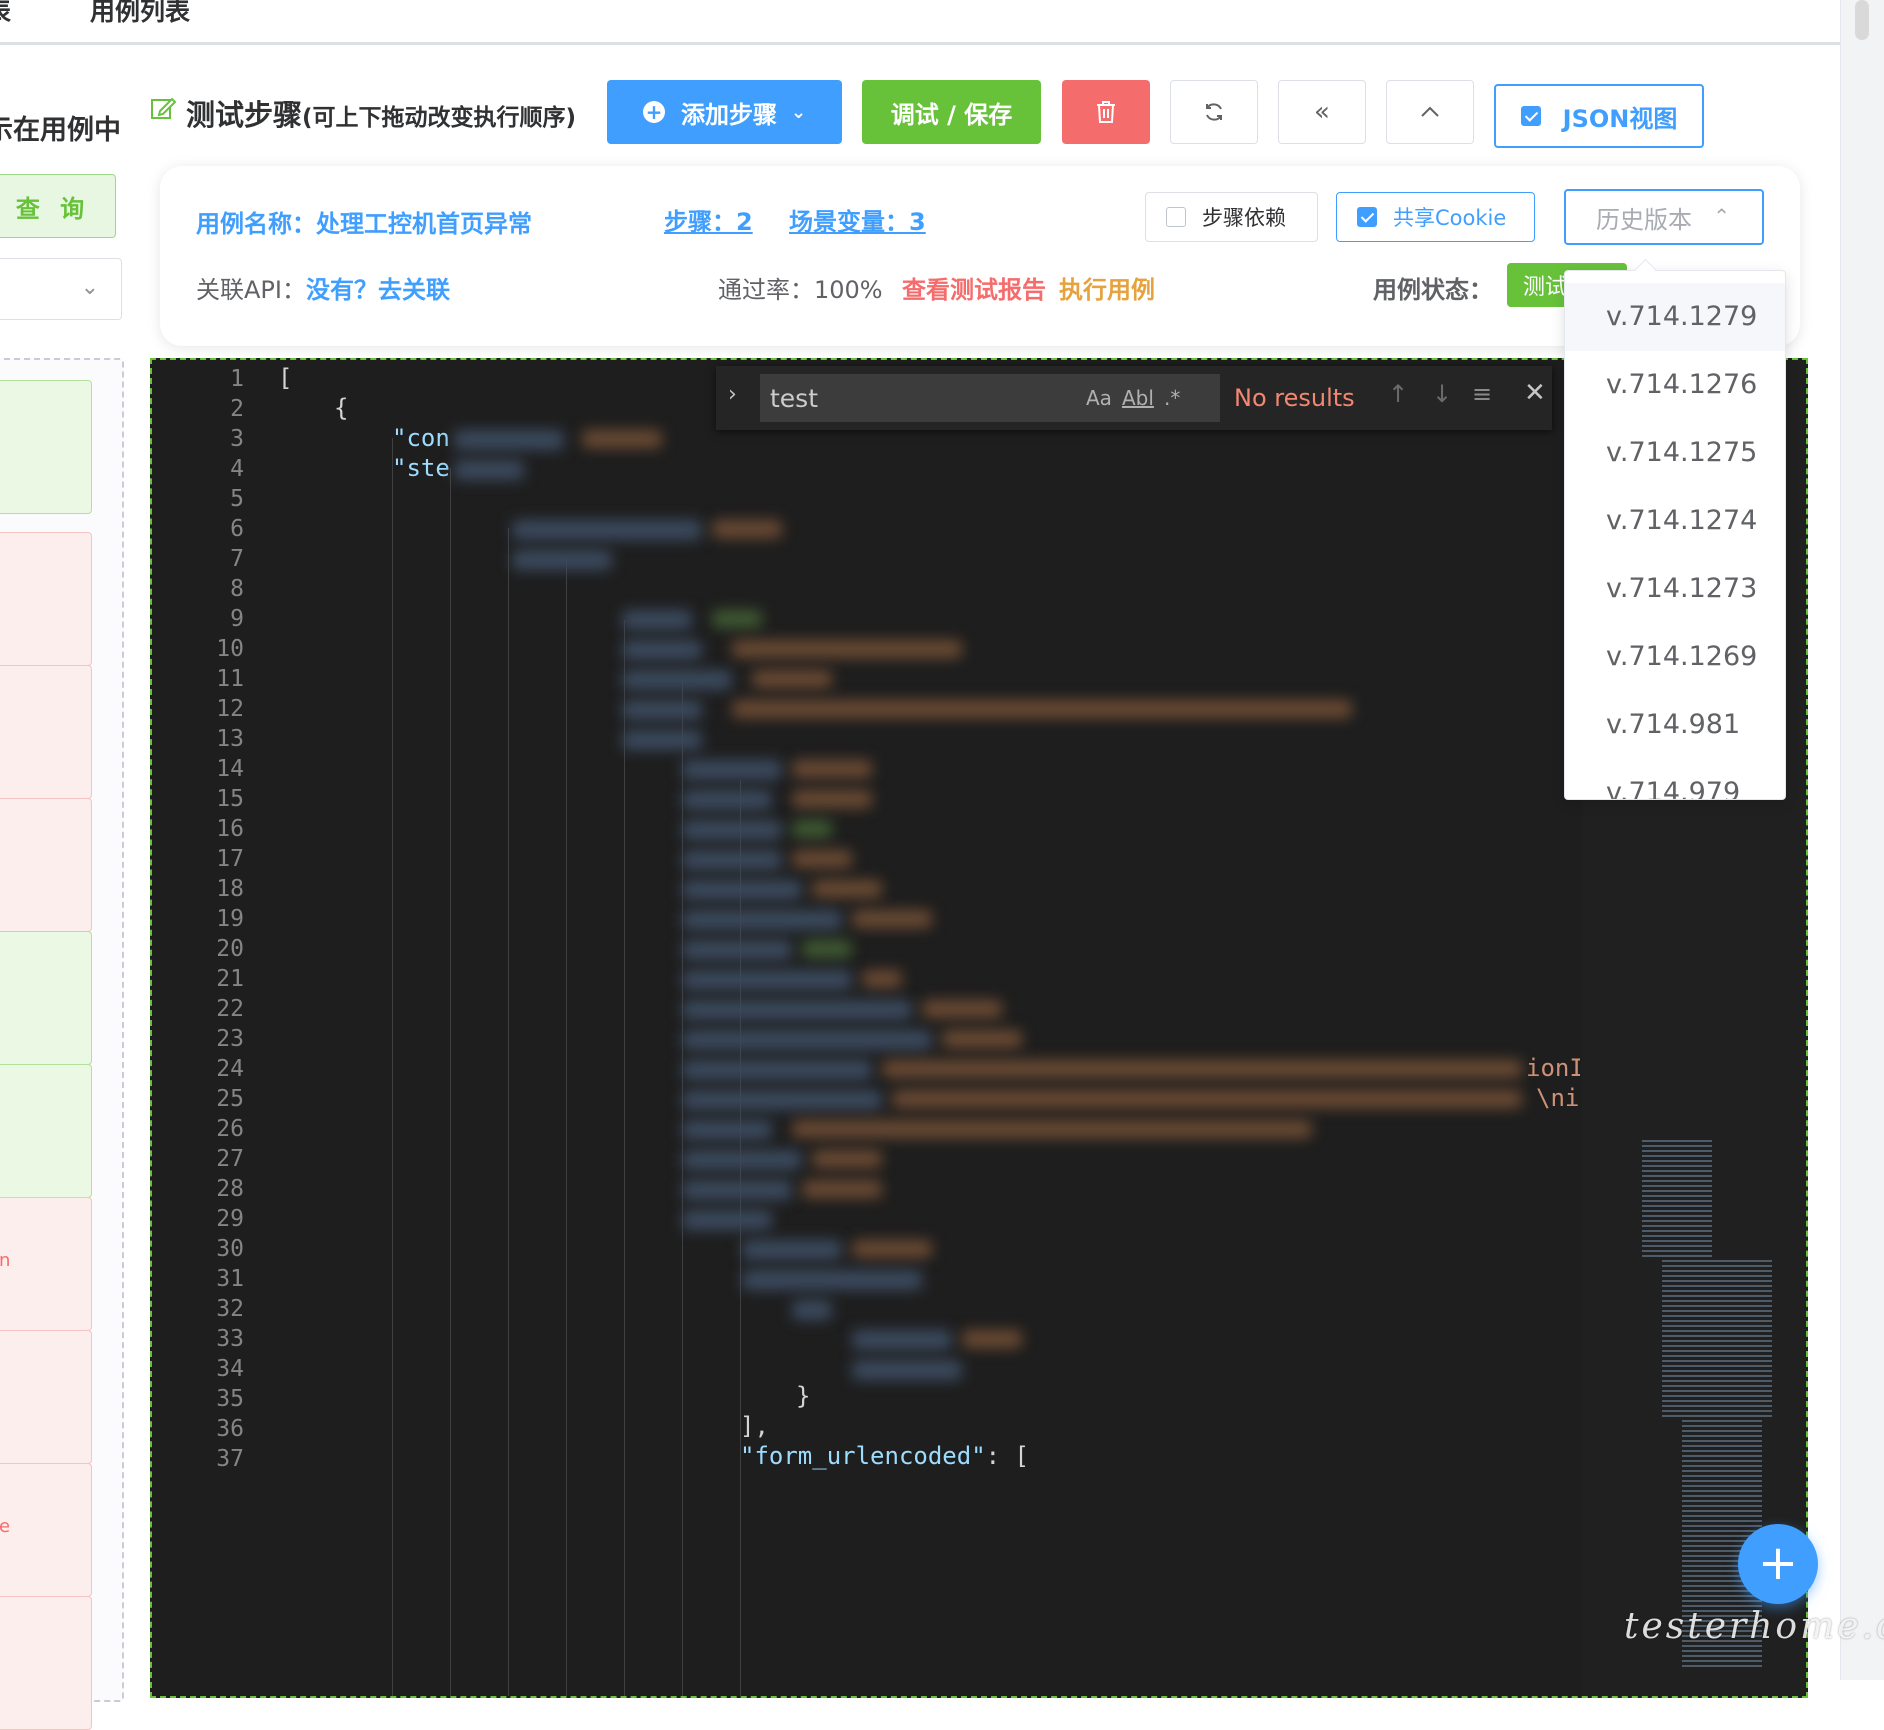 This screenshot has height=1730, width=1884. I want to click on link-api-link: 没有？去关联, so click(378, 290).